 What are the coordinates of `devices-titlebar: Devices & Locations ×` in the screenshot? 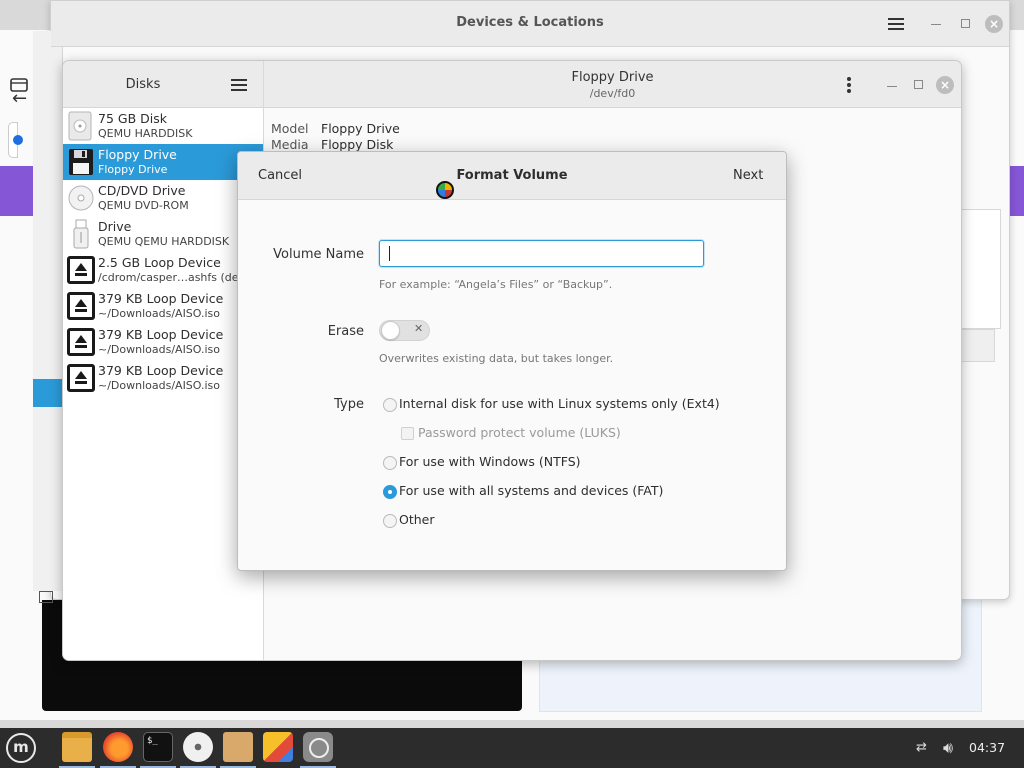 It's located at (530, 24).